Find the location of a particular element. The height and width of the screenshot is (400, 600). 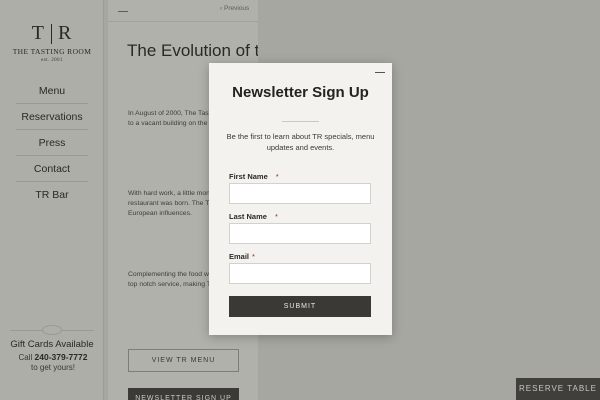

gift-card-text: Call 240-379-7772 to get yours! is located at coordinates (53, 362).